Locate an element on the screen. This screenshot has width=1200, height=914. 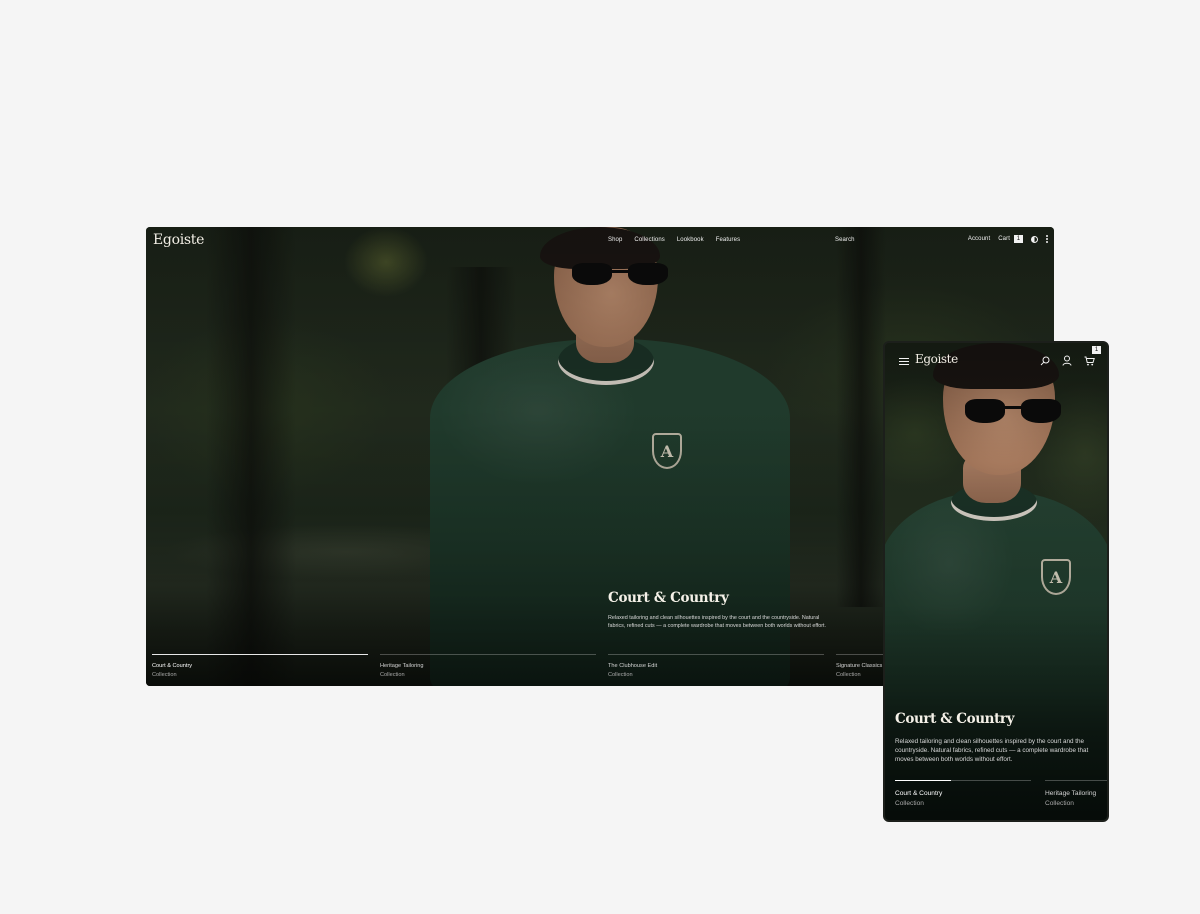
account-link: Account is located at coordinates (979, 239).